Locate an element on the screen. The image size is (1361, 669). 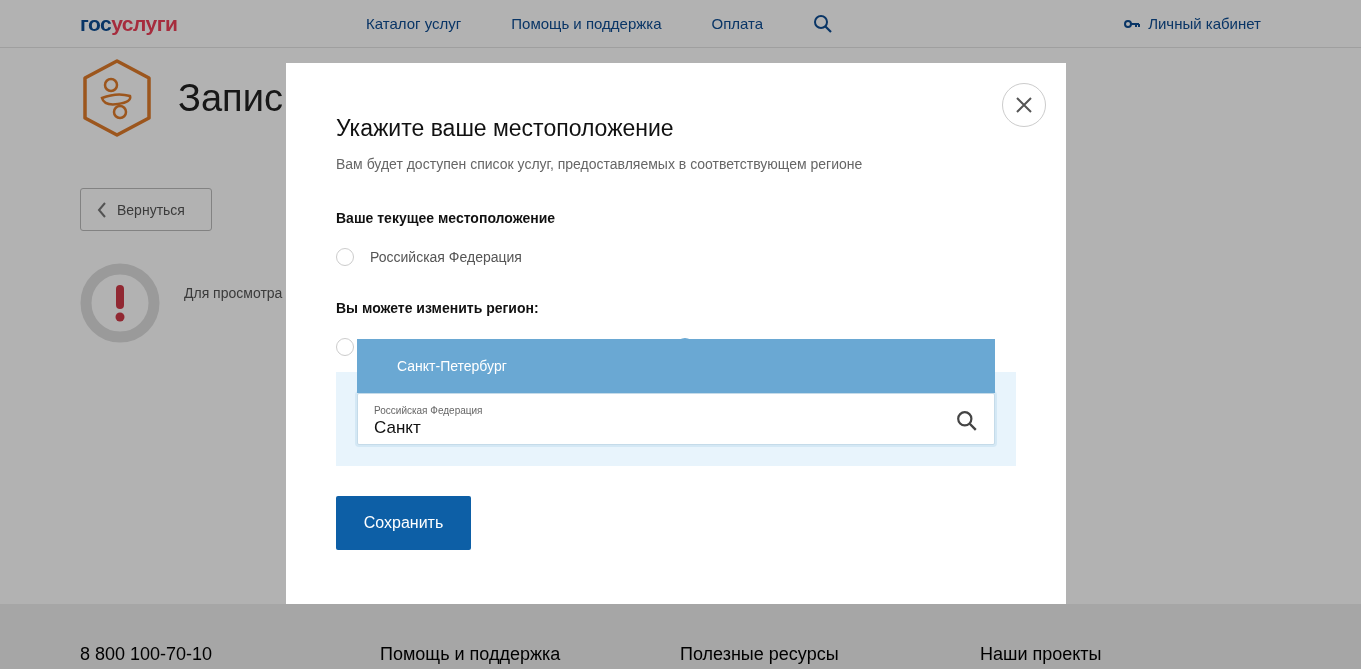
close-button is located at coordinates (1024, 105).